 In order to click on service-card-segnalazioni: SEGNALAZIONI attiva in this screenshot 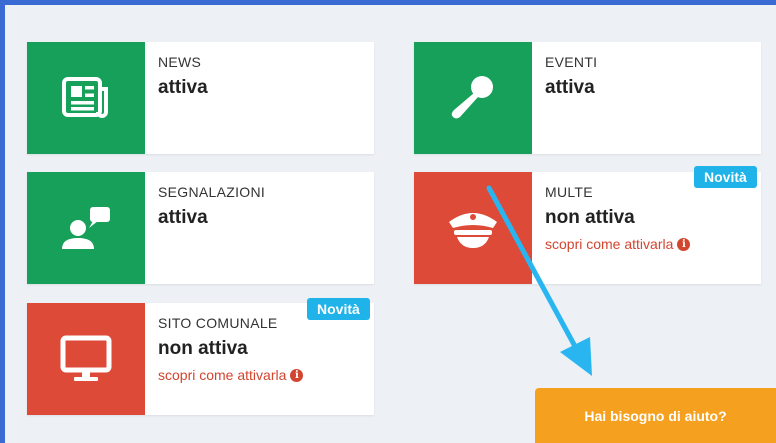, I will do `click(200, 228)`.